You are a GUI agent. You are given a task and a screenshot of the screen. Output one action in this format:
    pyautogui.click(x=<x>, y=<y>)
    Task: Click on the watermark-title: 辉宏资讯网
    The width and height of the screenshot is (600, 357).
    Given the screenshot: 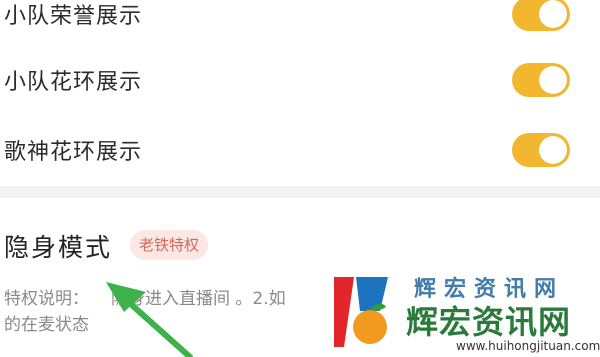 What is the action you would take?
    pyautogui.click(x=489, y=322)
    